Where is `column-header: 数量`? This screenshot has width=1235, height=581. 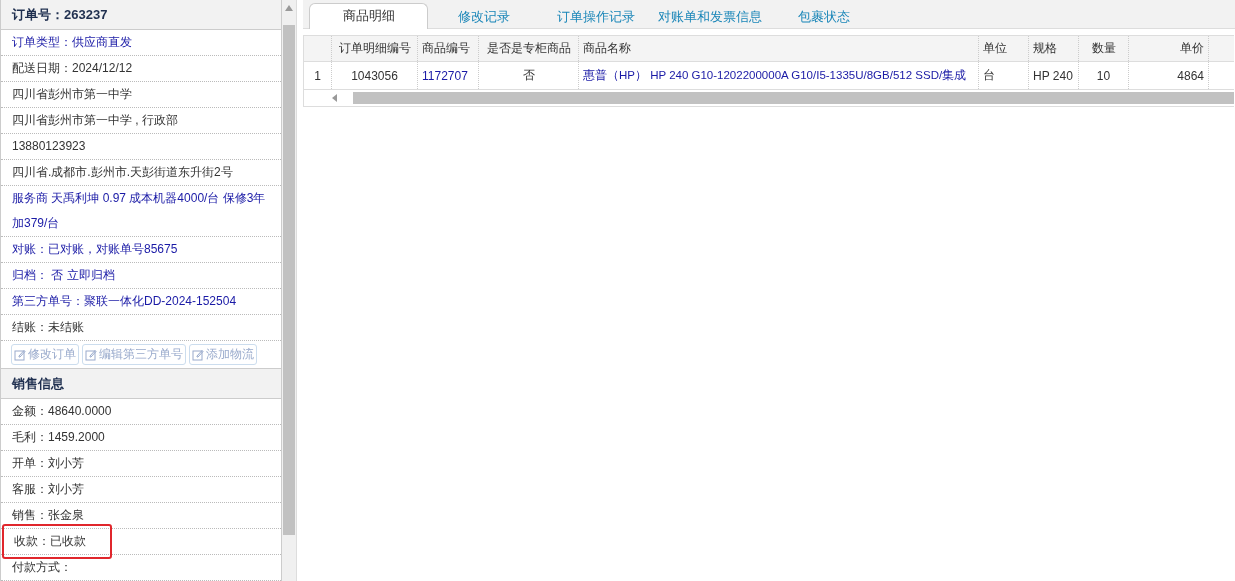 column-header: 数量 is located at coordinates (1104, 48).